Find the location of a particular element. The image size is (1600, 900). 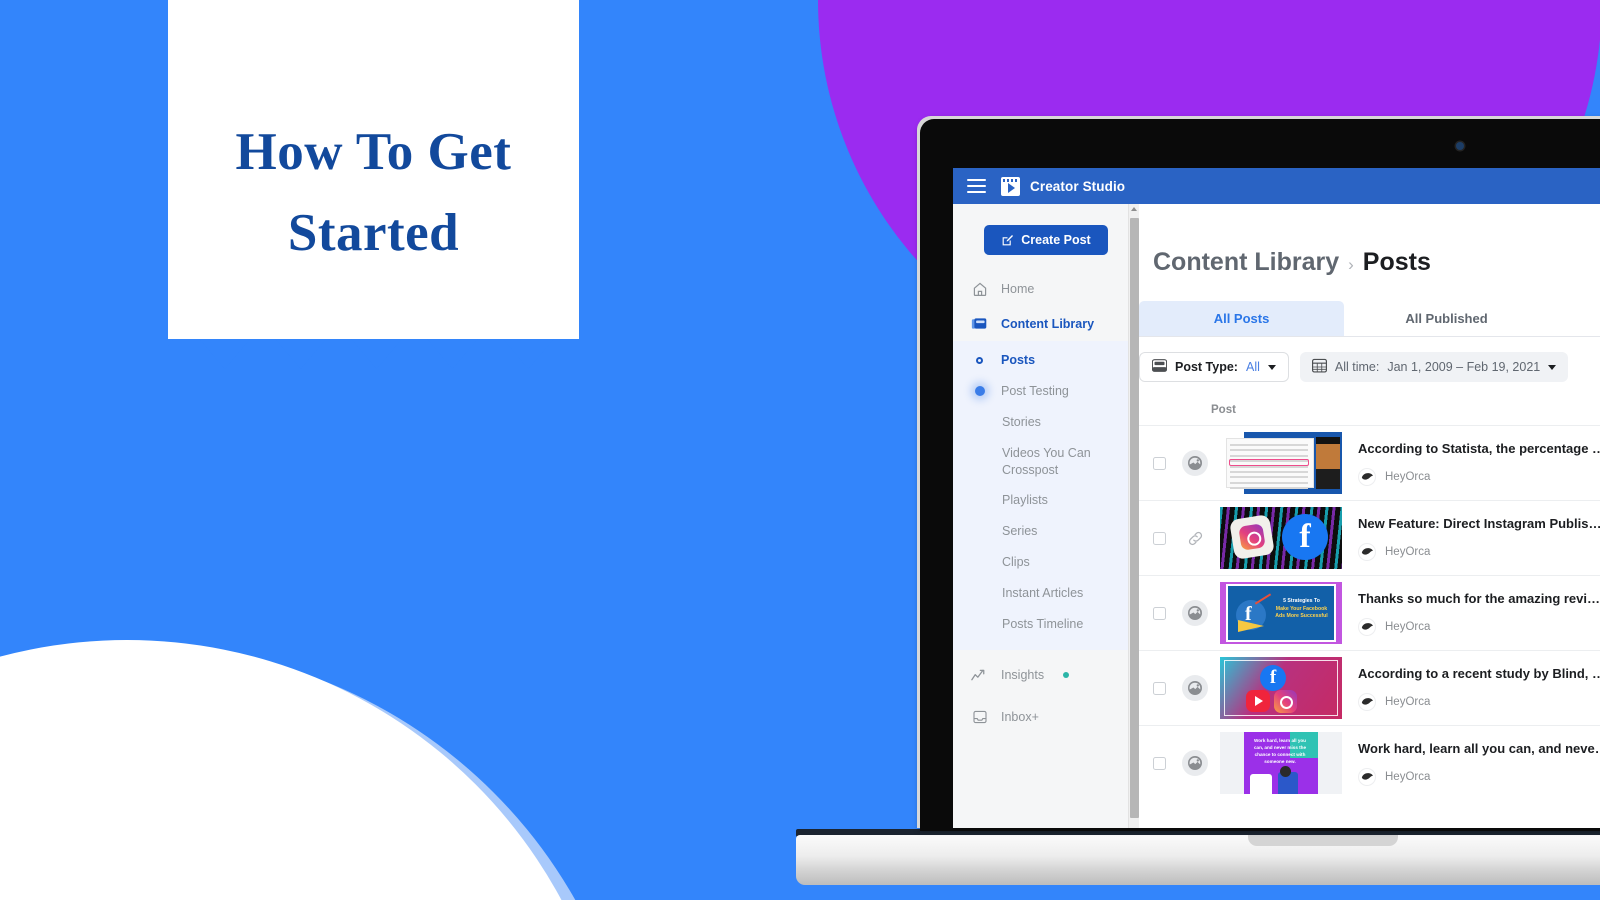

sidebar-scrollbar-thumb is located at coordinates (1134, 518).